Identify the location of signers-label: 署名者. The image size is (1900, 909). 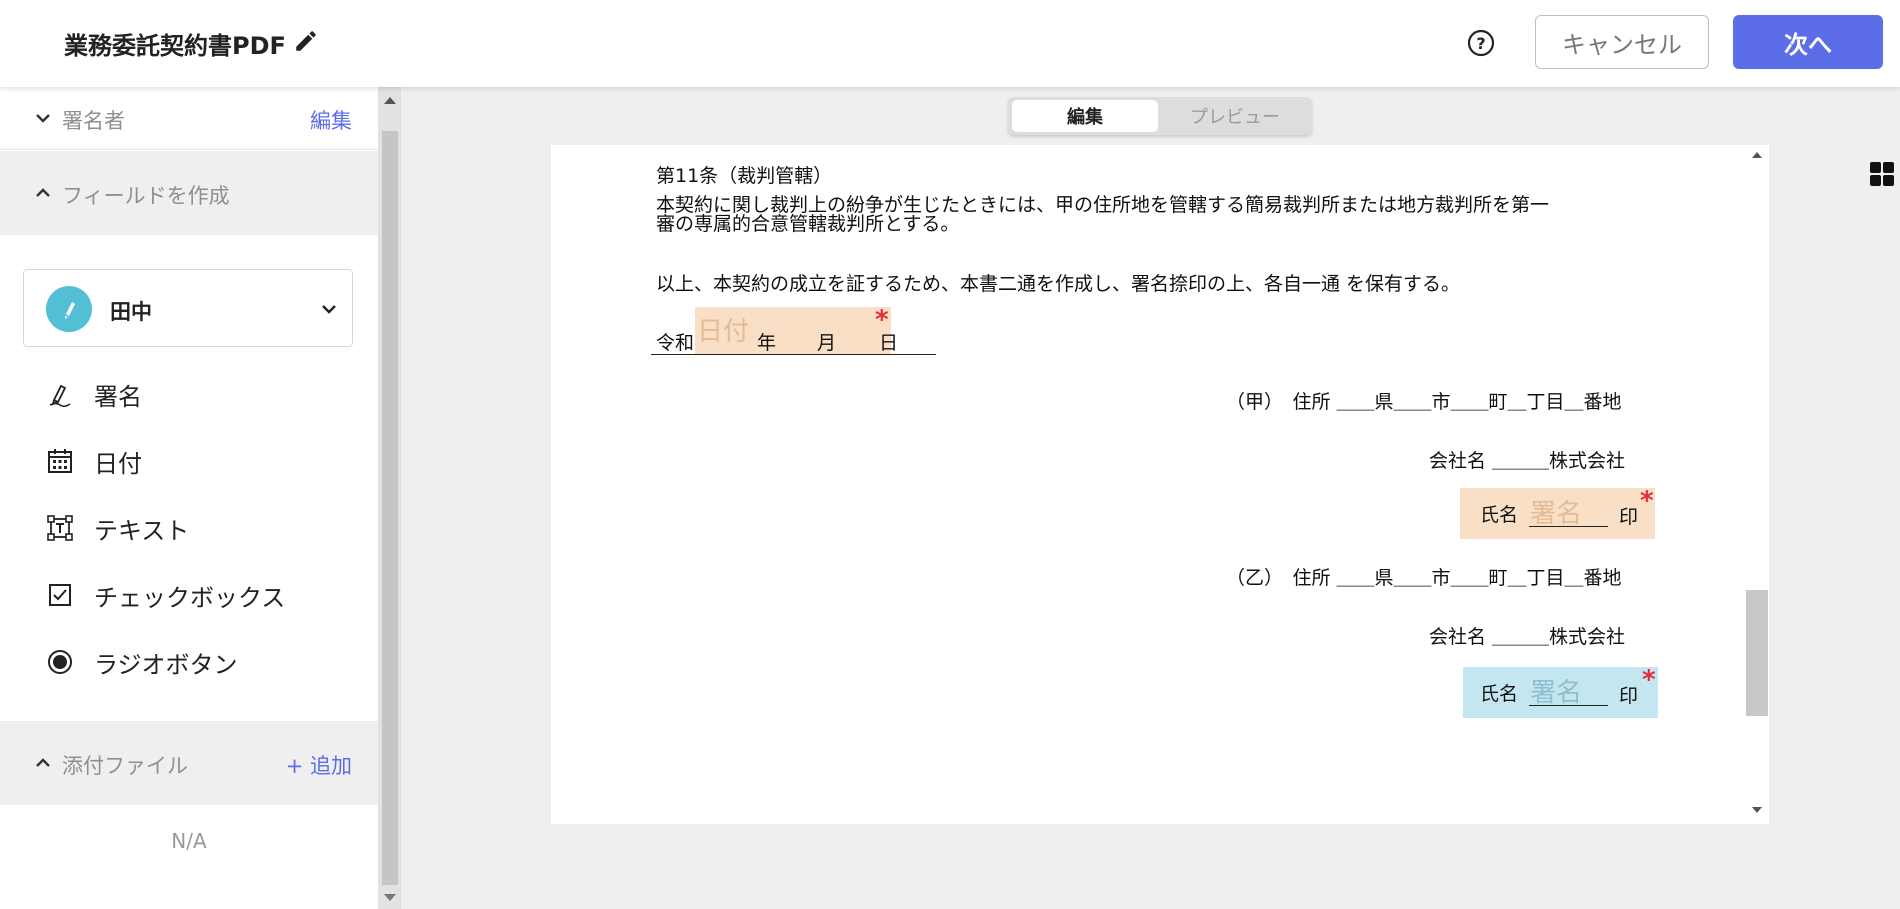
(93, 121).